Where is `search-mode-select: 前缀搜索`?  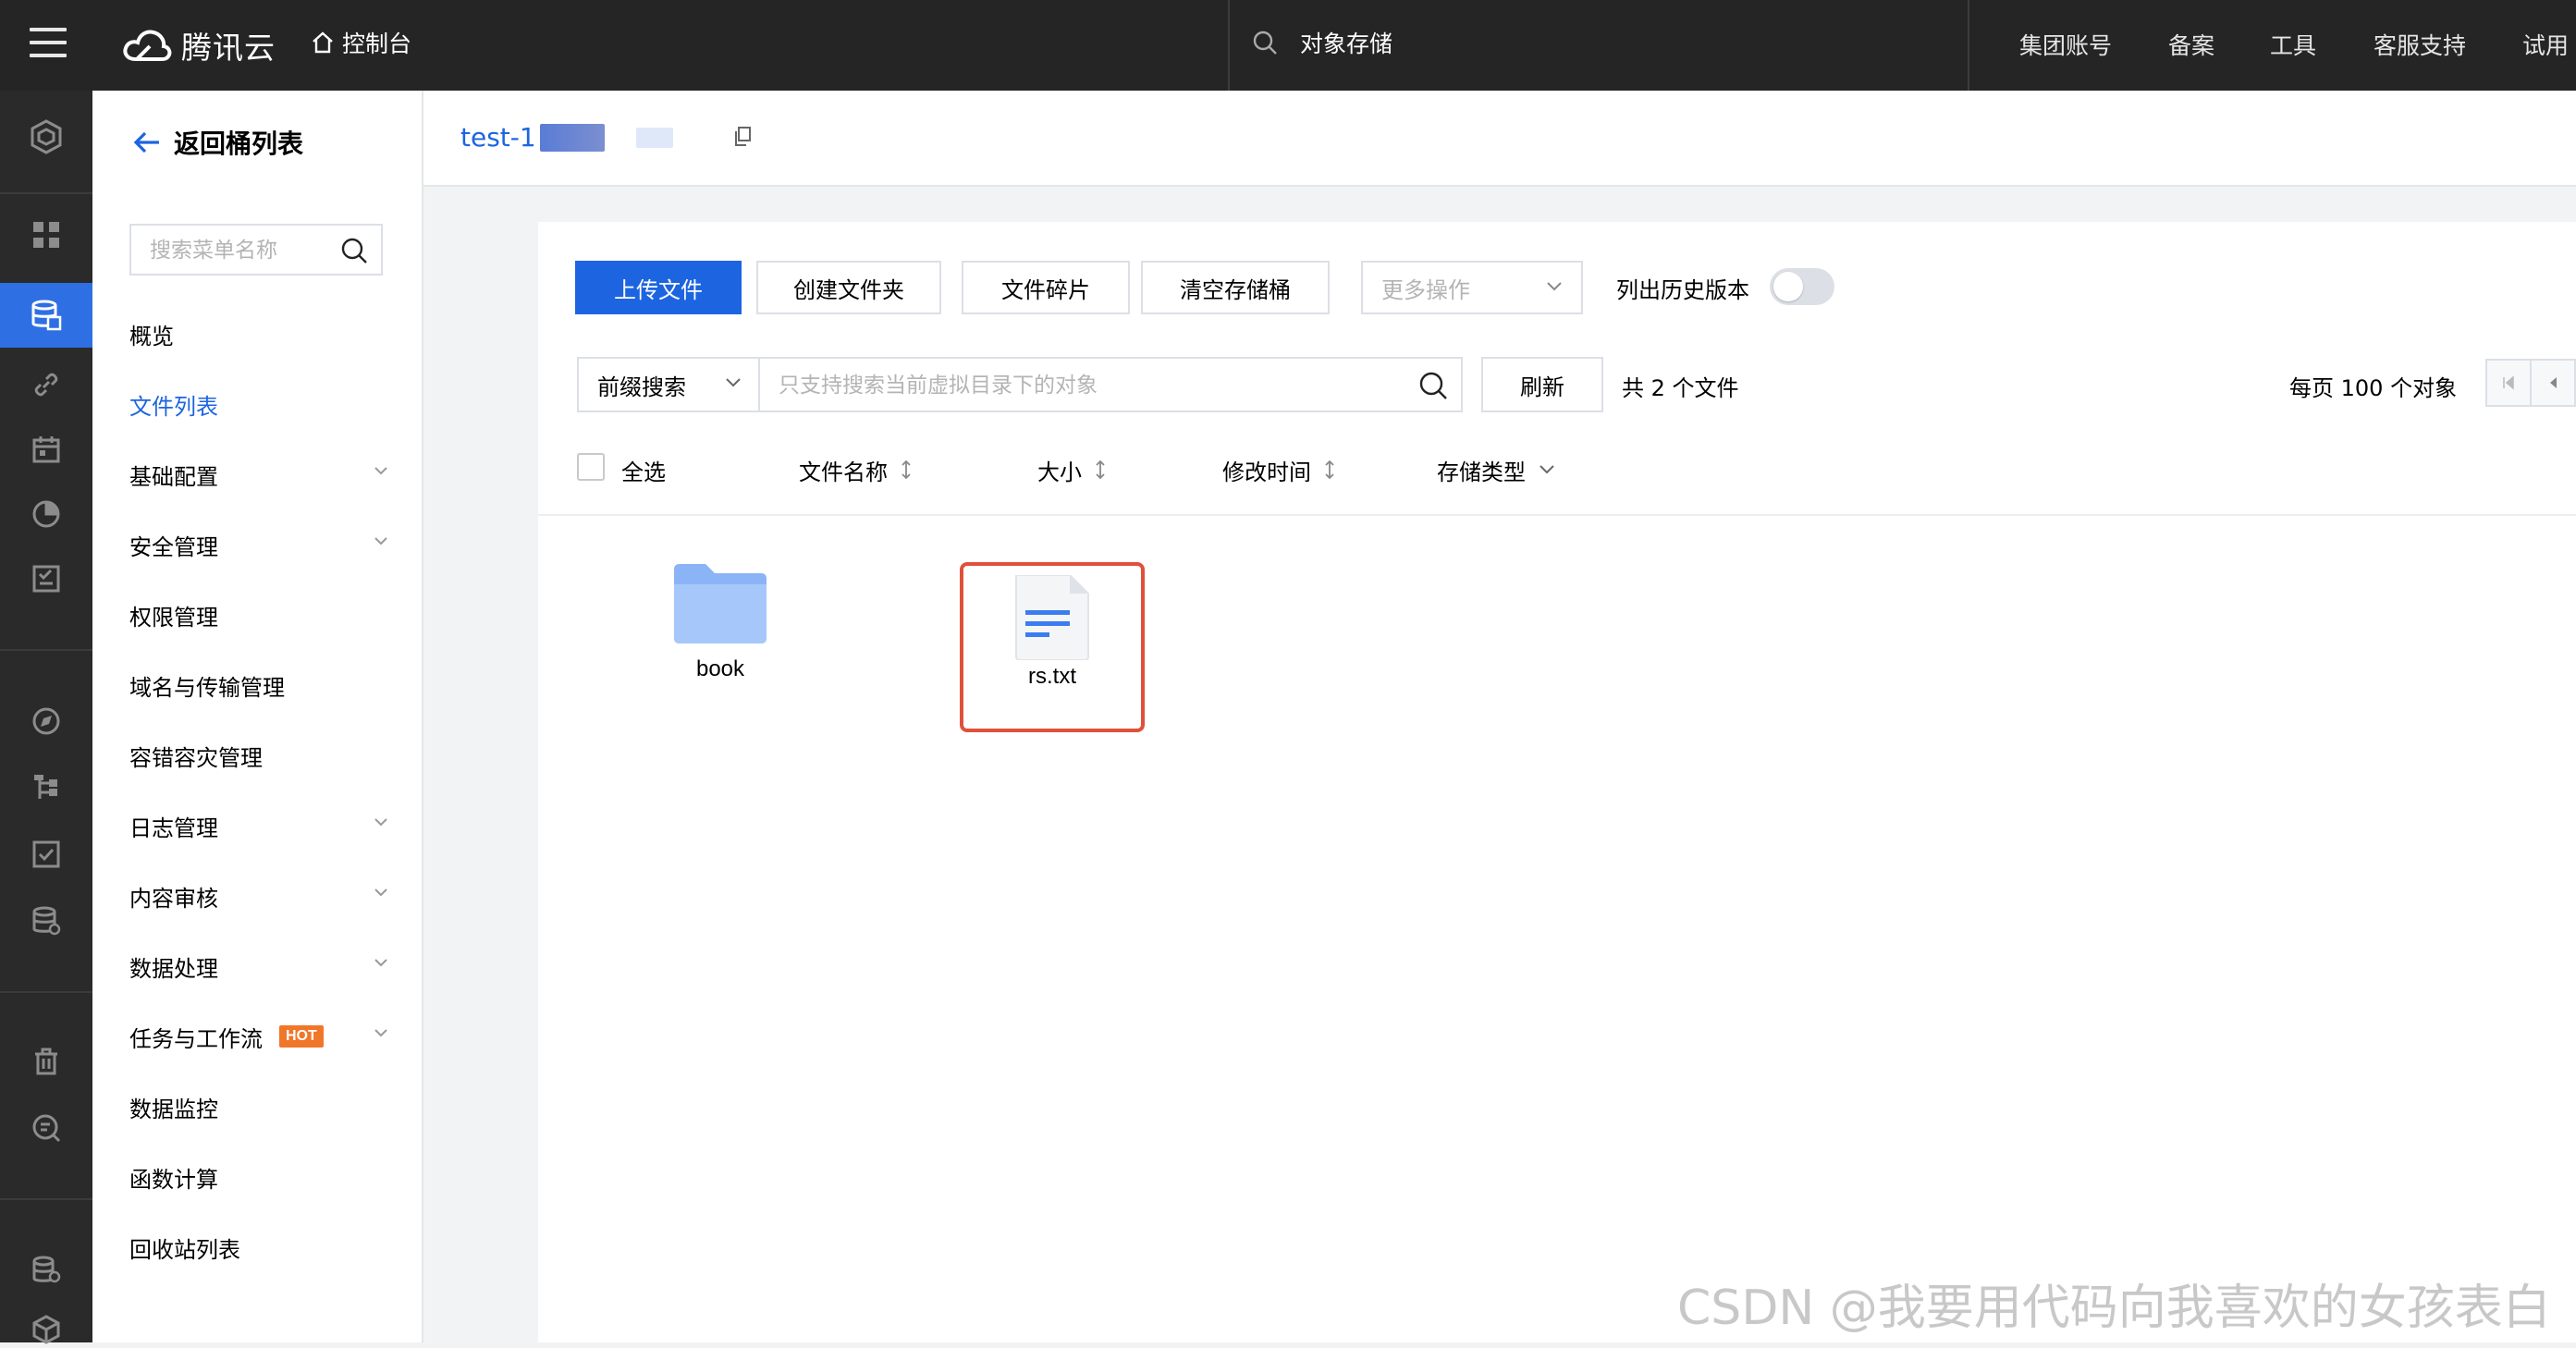 search-mode-select: 前缀搜索 is located at coordinates (669, 385).